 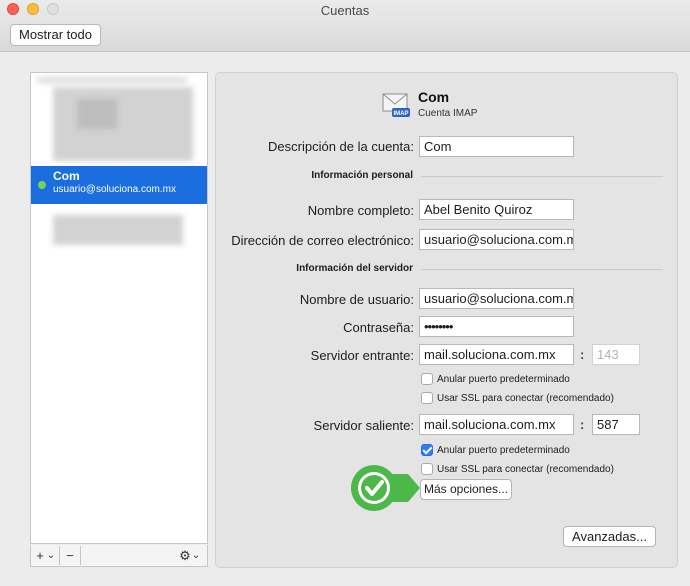 I want to click on email-field: usuario@soluciona.com.m, so click(x=496, y=239).